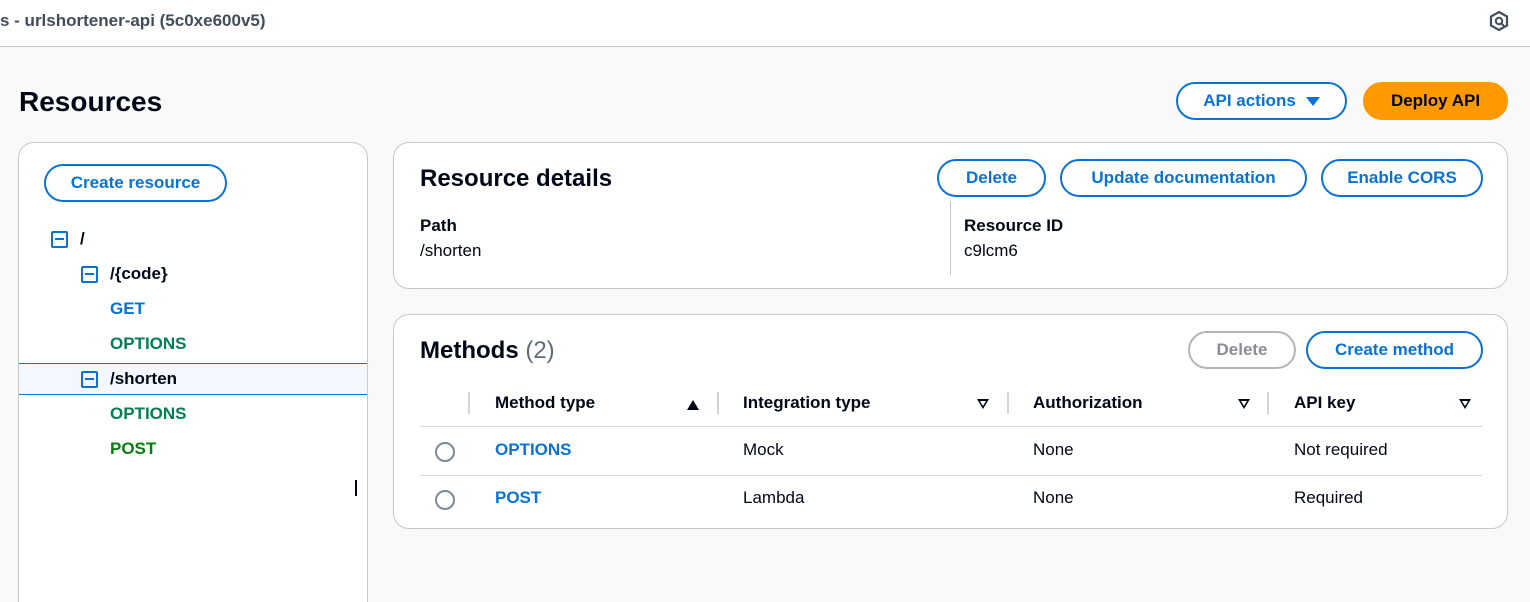  I want to click on page-title: Resources, so click(91, 101).